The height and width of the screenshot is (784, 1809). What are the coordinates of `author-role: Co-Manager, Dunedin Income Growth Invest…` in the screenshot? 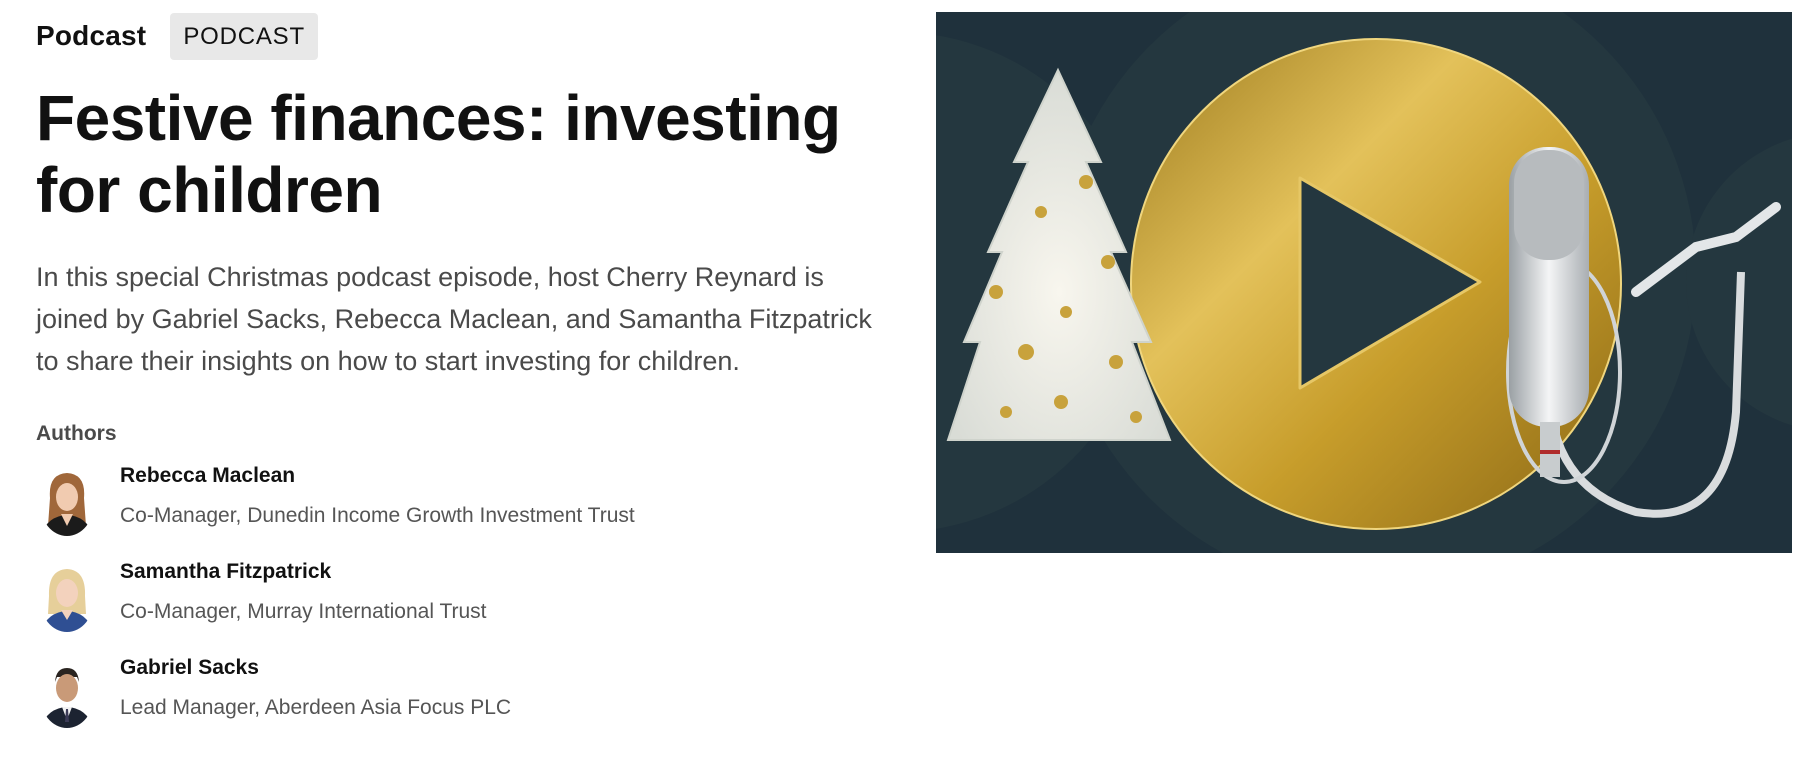 It's located at (377, 515).